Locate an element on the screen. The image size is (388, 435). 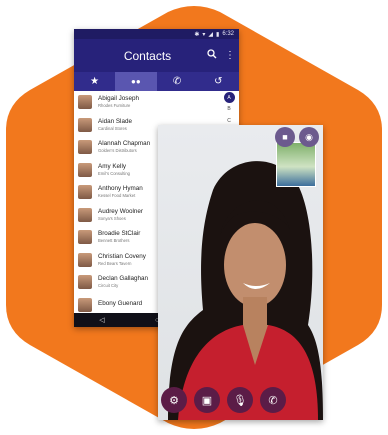
microphone-icon: 🎙 is located at coordinates (240, 400).